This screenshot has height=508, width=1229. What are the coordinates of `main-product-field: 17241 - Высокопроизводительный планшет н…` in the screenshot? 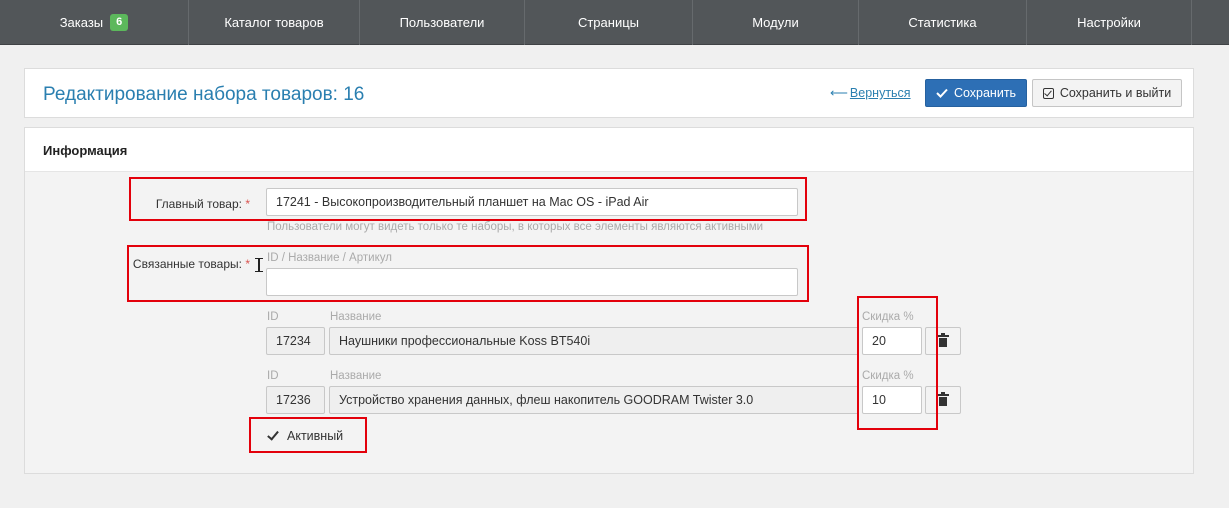 It's located at (532, 202).